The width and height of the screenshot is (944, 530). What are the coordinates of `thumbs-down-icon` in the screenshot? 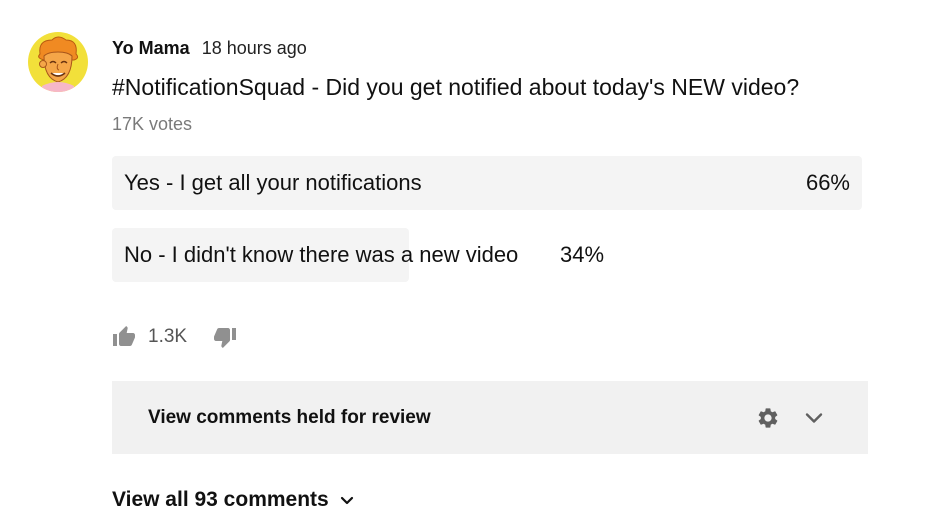 It's located at (225, 337).